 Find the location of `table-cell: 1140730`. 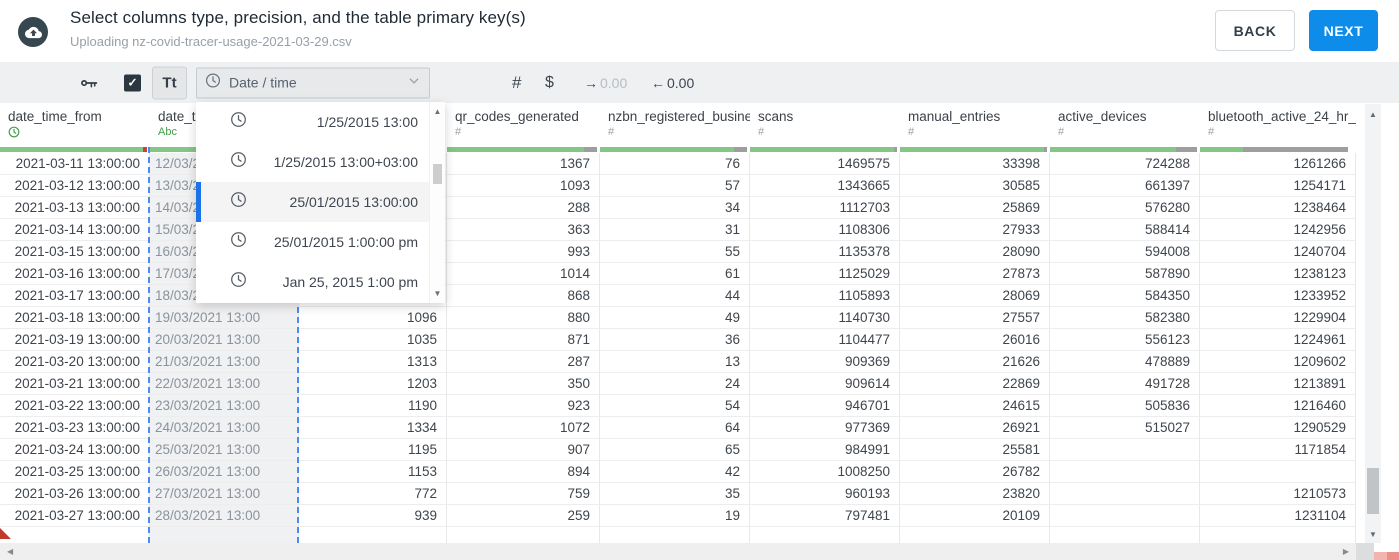

table-cell: 1140730 is located at coordinates (825, 318).